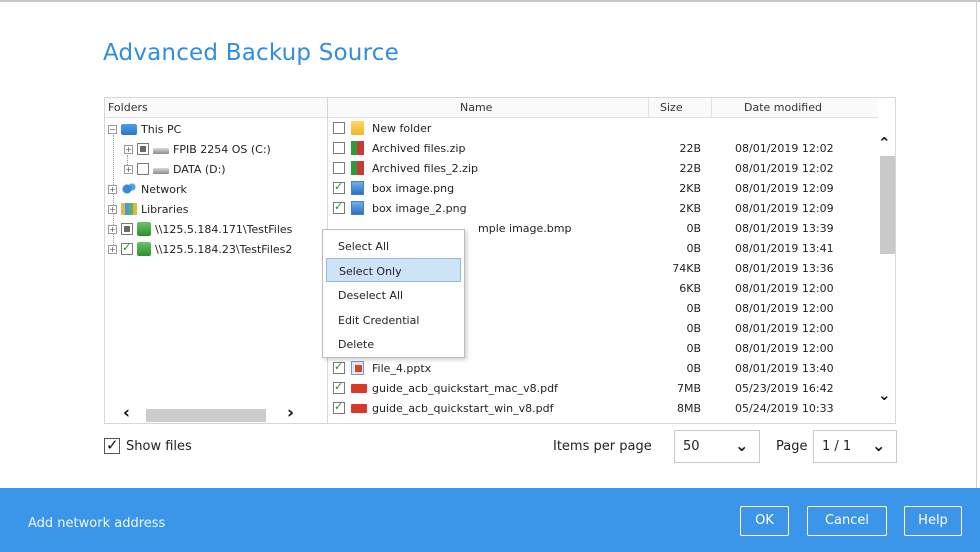 Image resolution: width=980 pixels, height=552 pixels. Describe the element at coordinates (847, 521) in the screenshot. I see `cancel-button: Cancel` at that location.